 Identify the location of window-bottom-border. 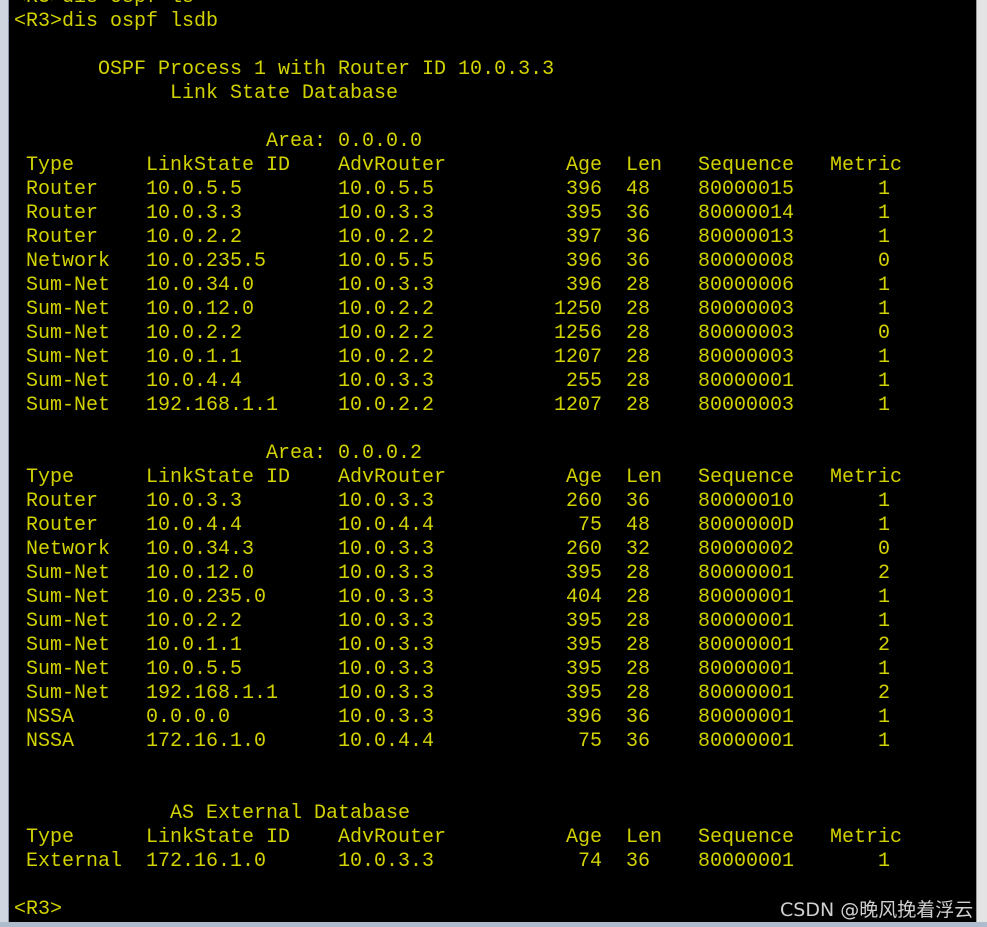
(493, 924).